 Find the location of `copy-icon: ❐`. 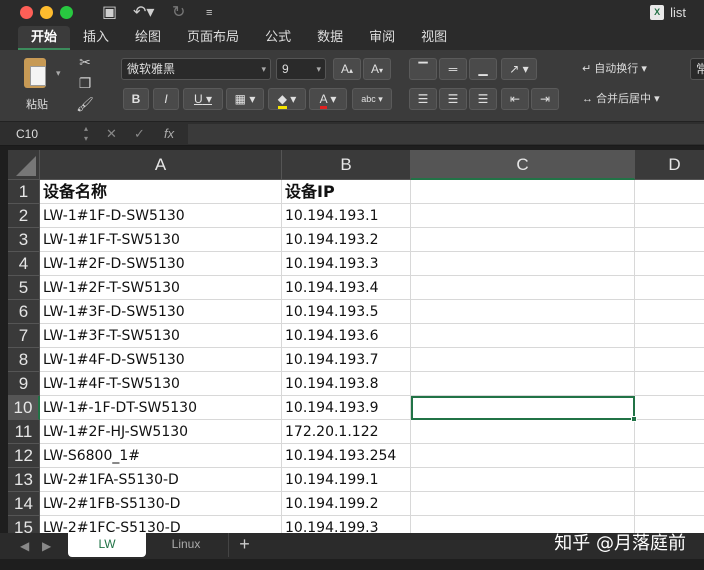

copy-icon: ❐ is located at coordinates (85, 85).